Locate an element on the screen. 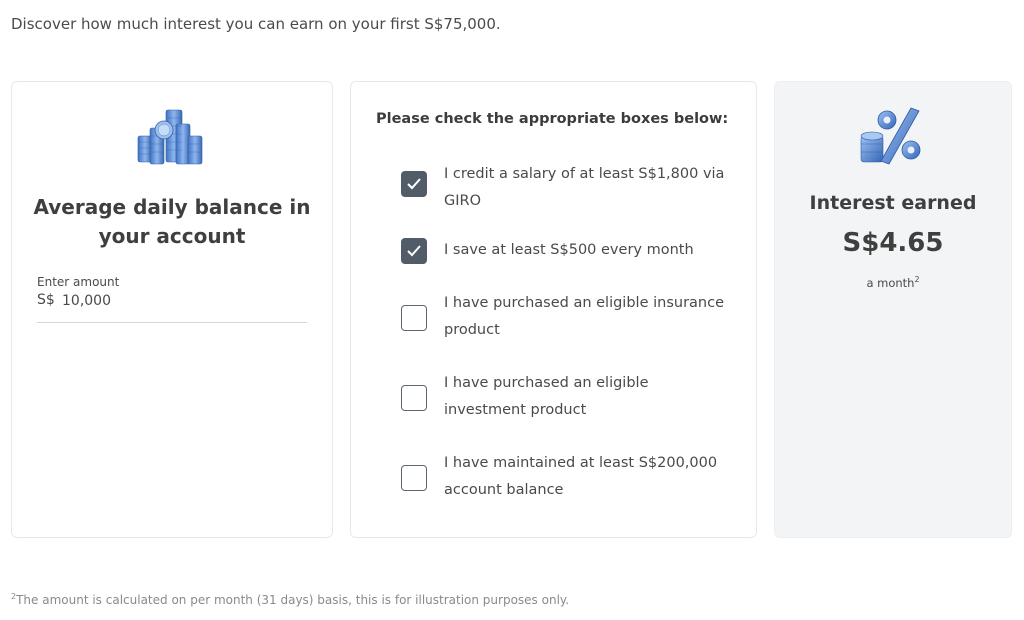 Image resolution: width=1024 pixels, height=620 pixels. save-checkbox is located at coordinates (414, 251).